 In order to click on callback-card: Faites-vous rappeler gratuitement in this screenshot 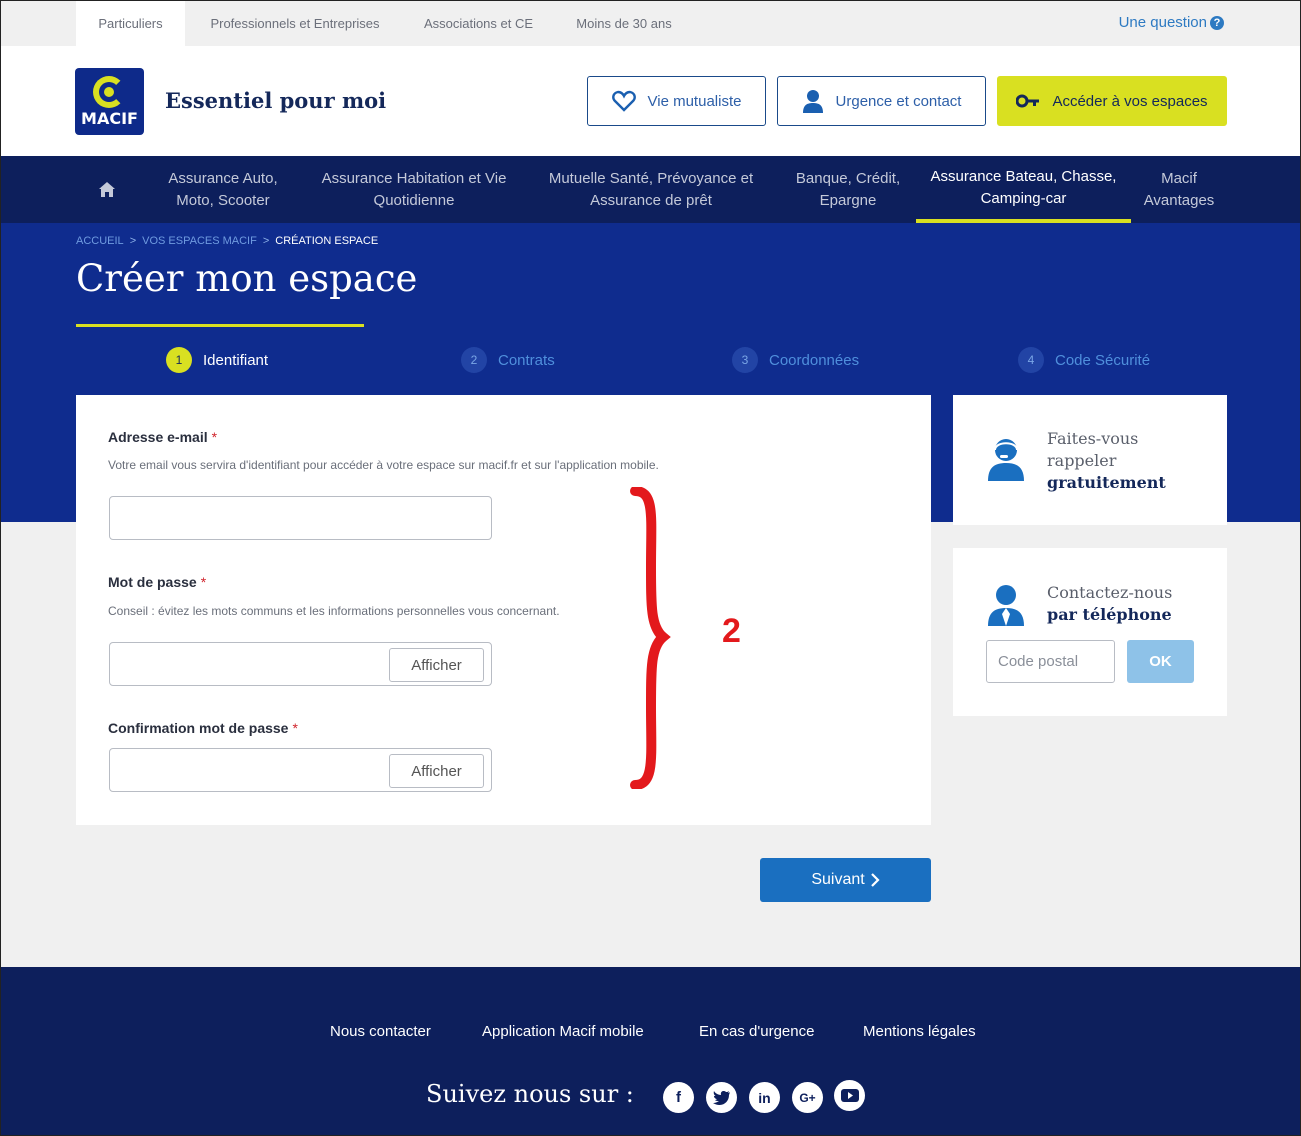, I will do `click(1090, 460)`.